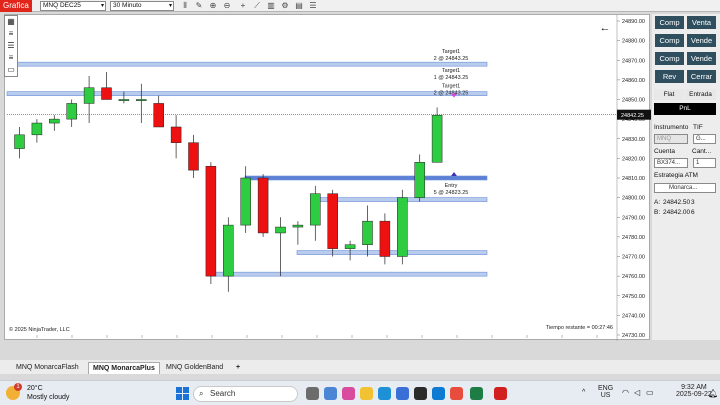 The image size is (720, 405). What do you see at coordinates (701, 22) in the screenshot?
I see `sell-market-button: Venta` at bounding box center [701, 22].